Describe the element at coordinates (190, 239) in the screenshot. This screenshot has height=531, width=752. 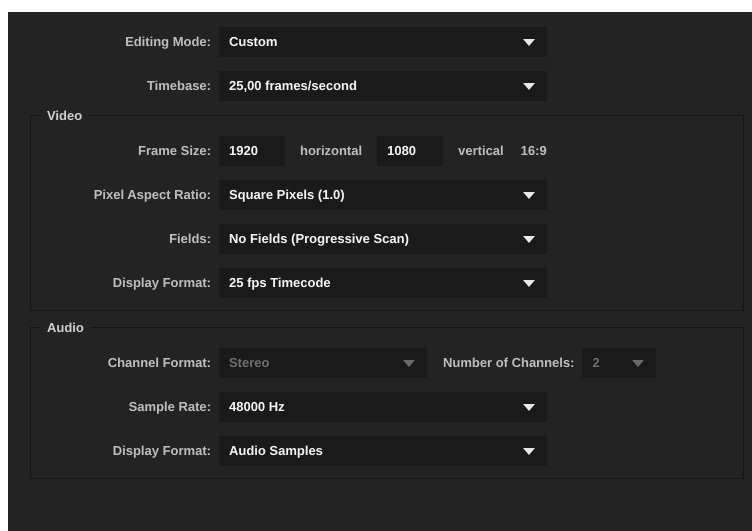
I see `field-label: Fields:` at that location.